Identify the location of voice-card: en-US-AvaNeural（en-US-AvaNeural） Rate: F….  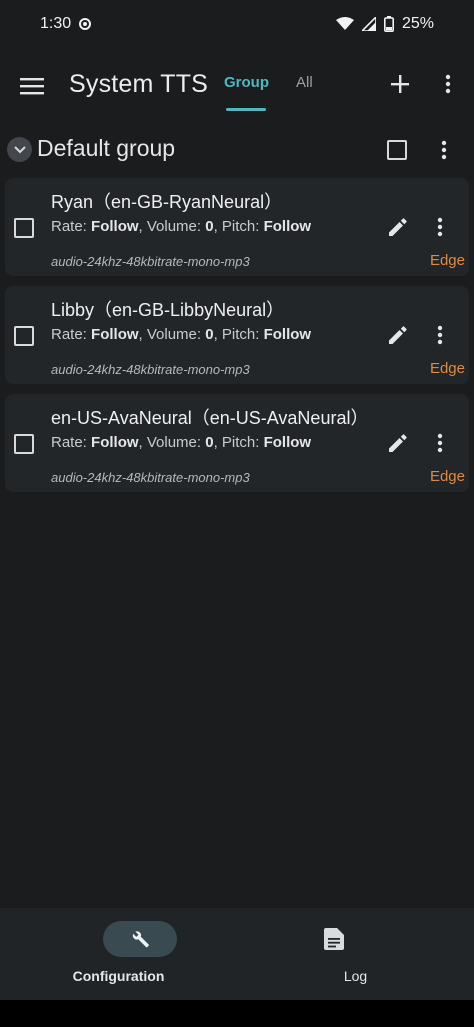
(237, 443).